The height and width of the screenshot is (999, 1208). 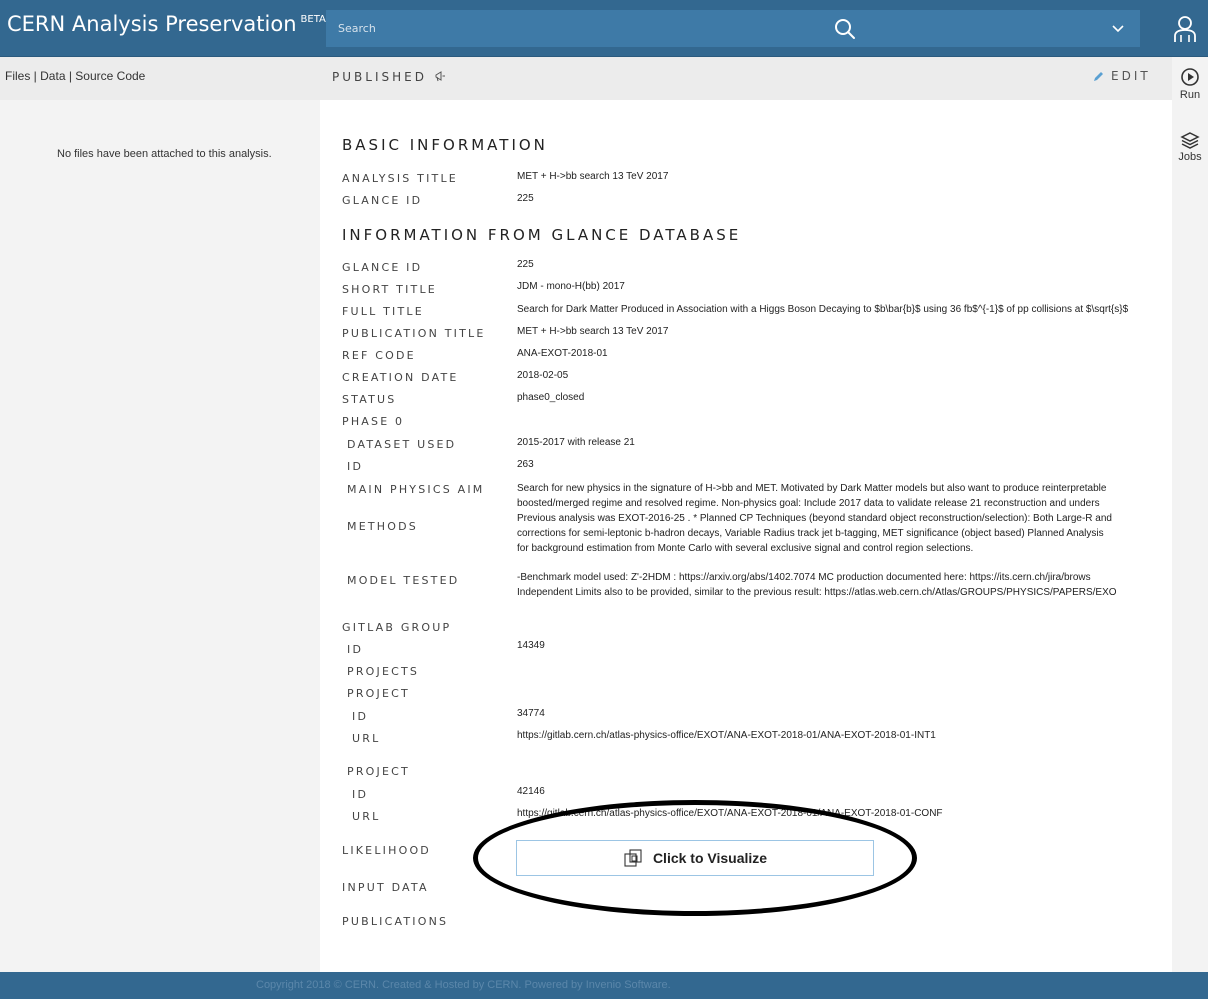 What do you see at coordinates (416, 489) in the screenshot?
I see `main-physics-aim-label: MAIN PHYSICS AIM` at bounding box center [416, 489].